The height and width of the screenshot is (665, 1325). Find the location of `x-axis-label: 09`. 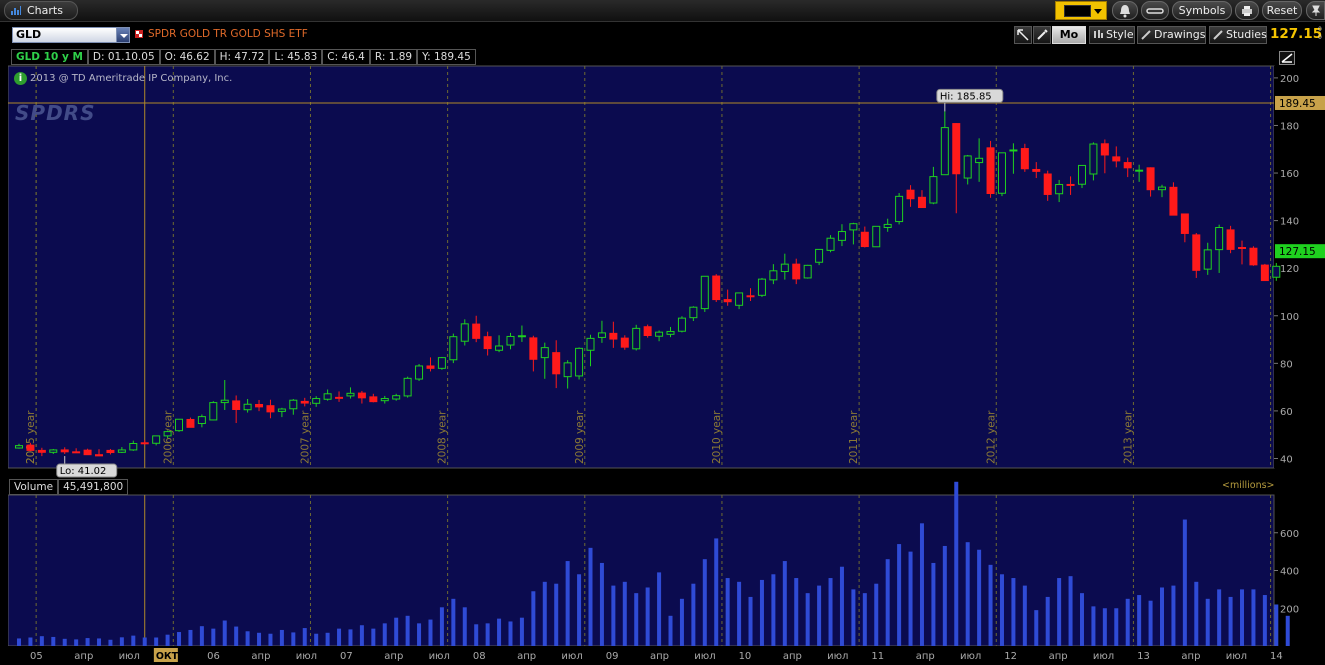

x-axis-label: 09 is located at coordinates (612, 656).